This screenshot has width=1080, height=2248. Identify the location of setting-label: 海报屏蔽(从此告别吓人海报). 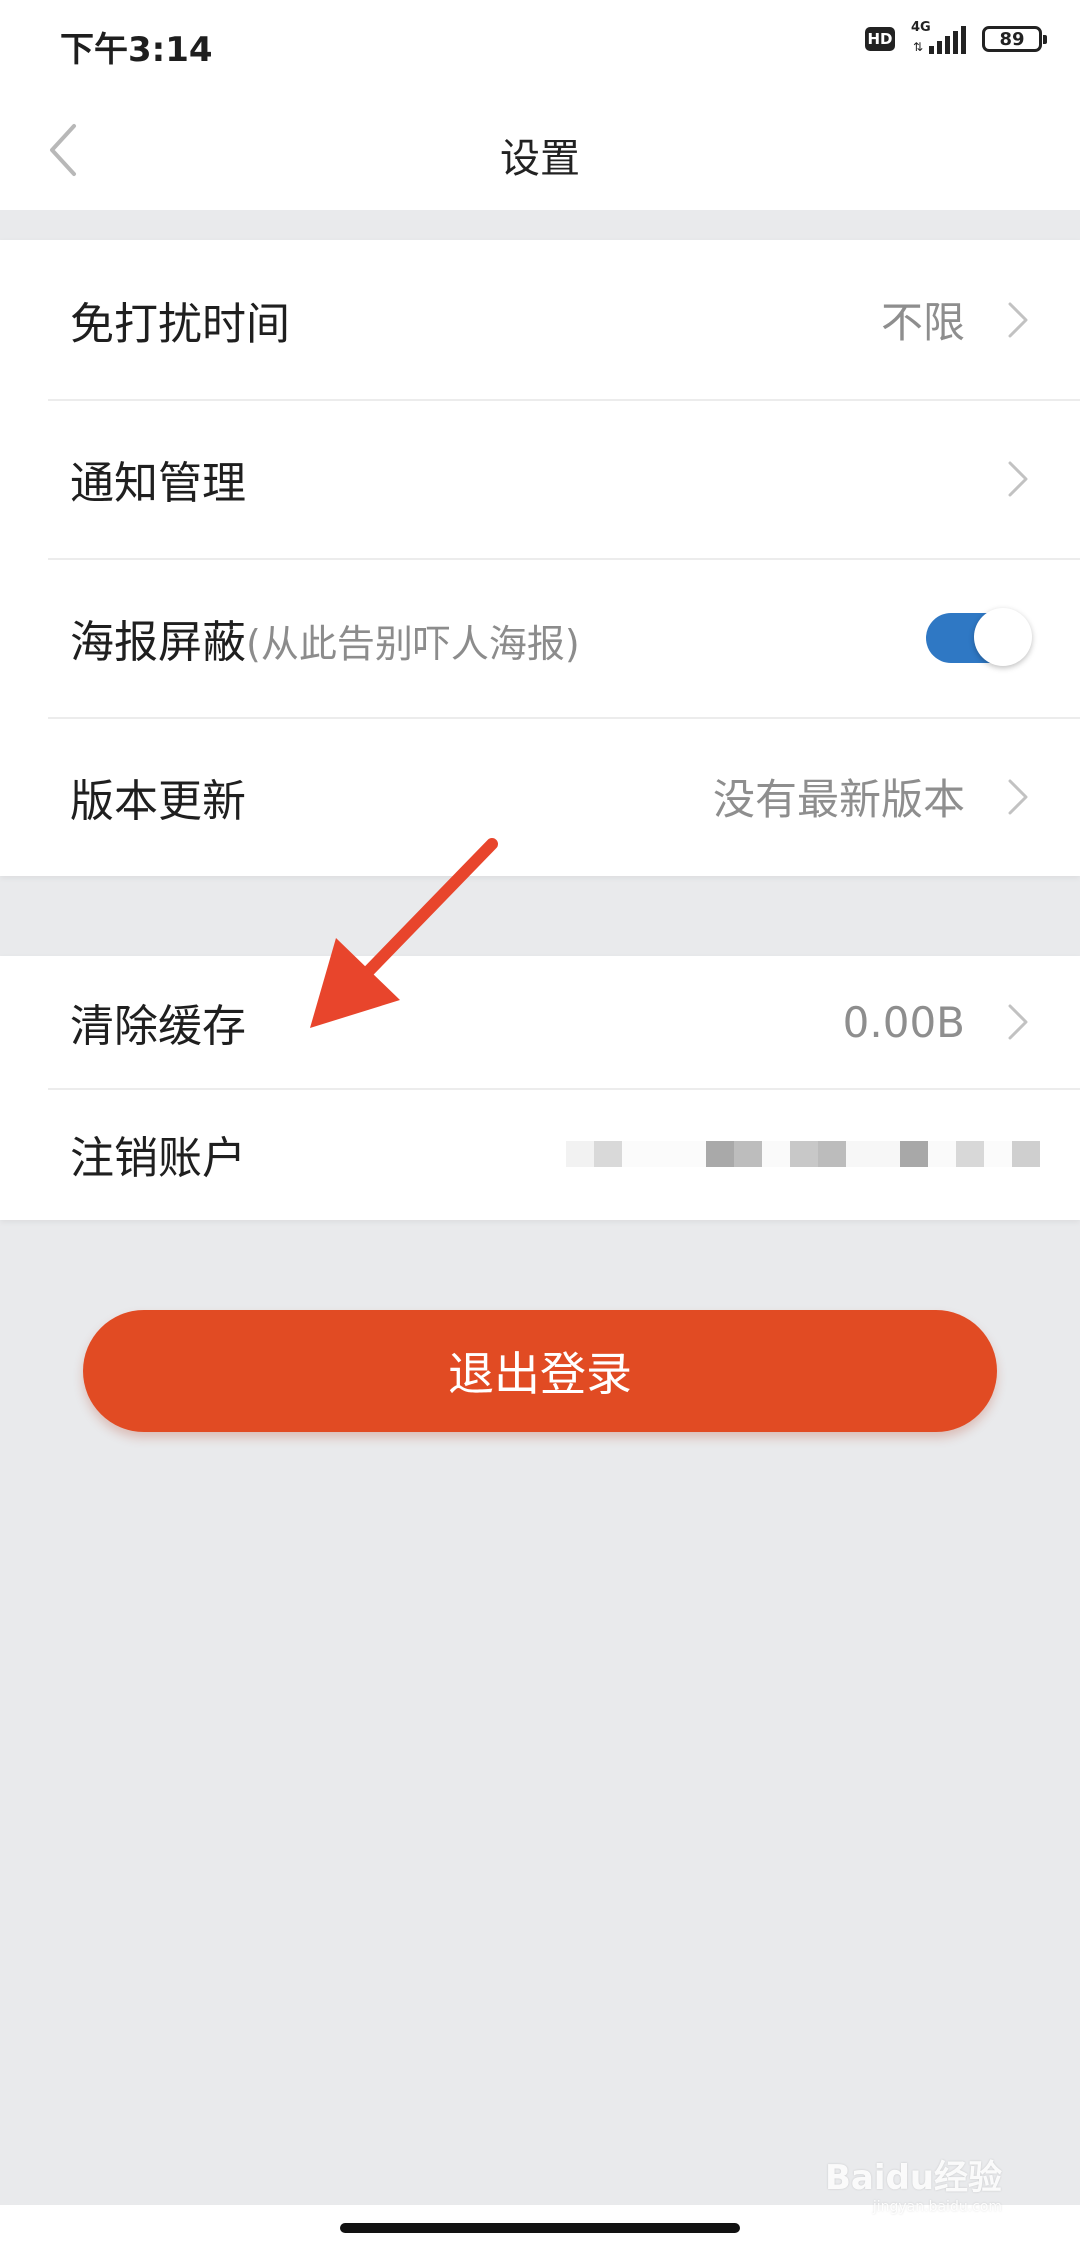
(325, 638).